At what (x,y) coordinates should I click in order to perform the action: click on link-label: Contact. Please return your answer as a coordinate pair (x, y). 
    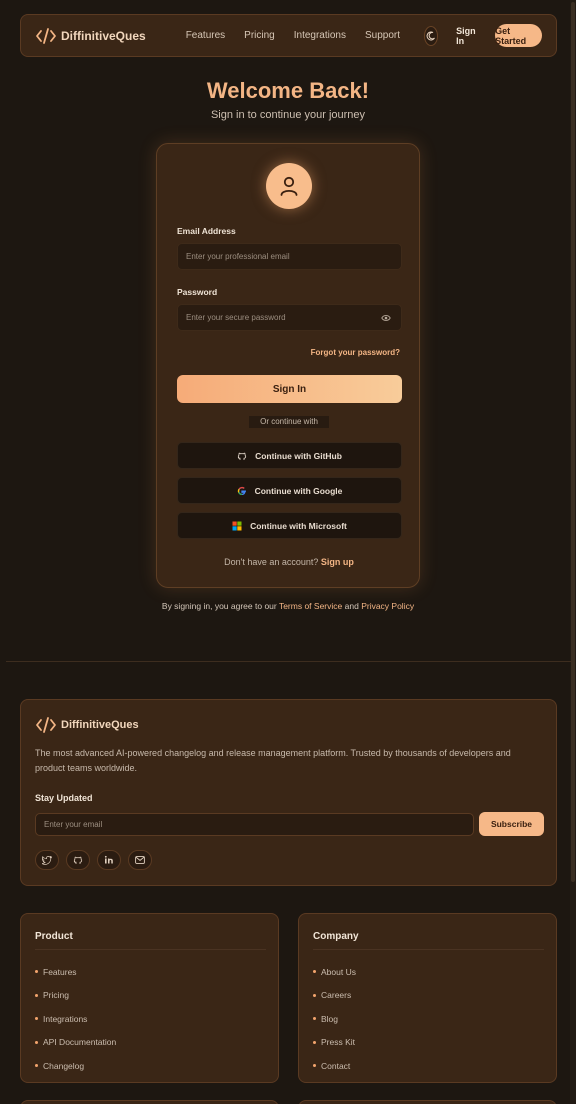
    Looking at the image, I should click on (336, 1065).